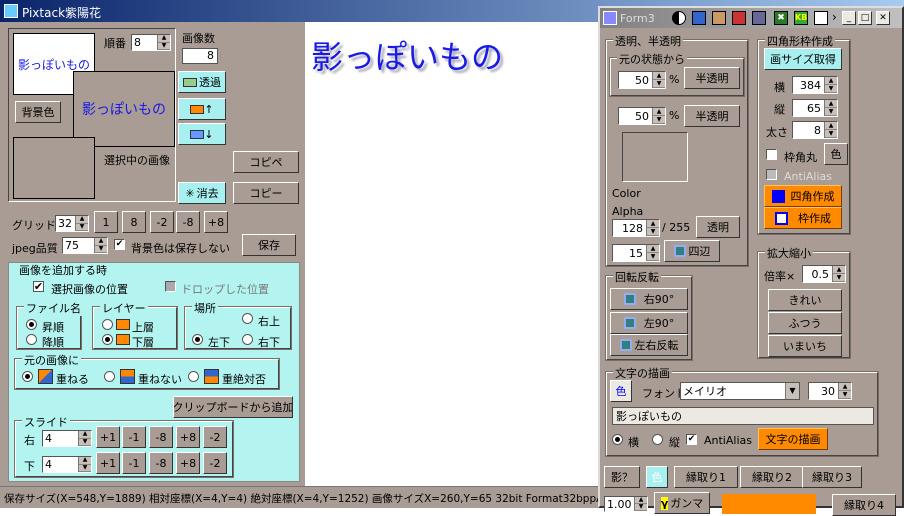 The image size is (904, 516). Describe the element at coordinates (864, 505) in the screenshot. I see `border4-button: 縁取り4` at that location.